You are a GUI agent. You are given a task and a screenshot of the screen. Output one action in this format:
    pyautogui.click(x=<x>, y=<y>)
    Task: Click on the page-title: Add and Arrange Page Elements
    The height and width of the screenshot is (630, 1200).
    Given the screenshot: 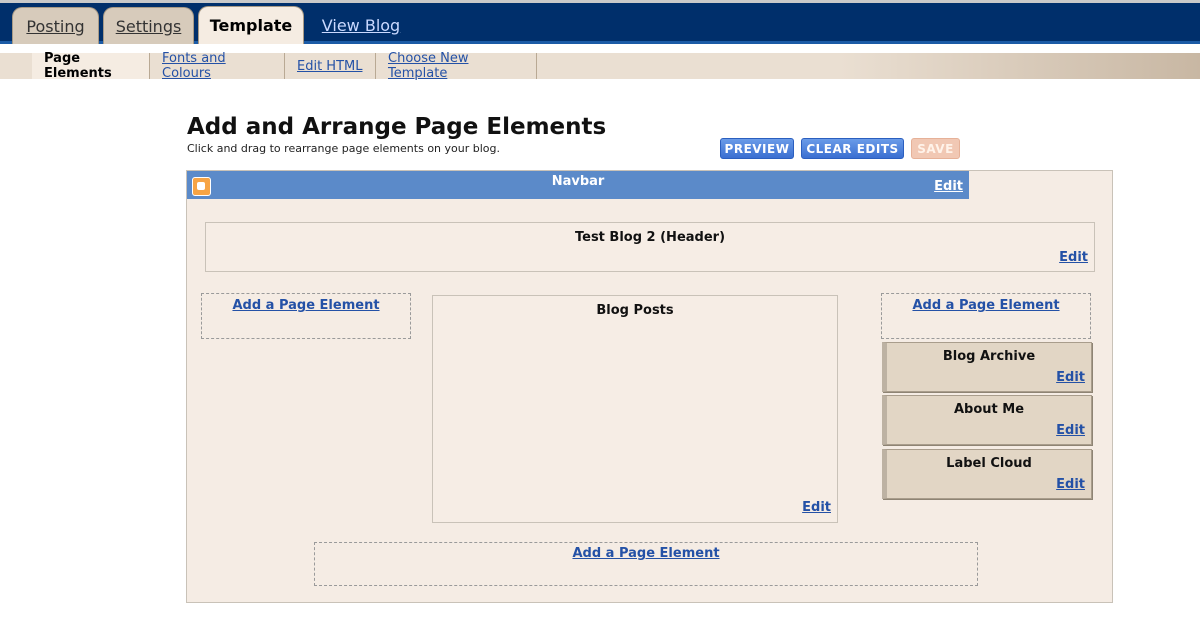 What is the action you would take?
    pyautogui.click(x=397, y=127)
    